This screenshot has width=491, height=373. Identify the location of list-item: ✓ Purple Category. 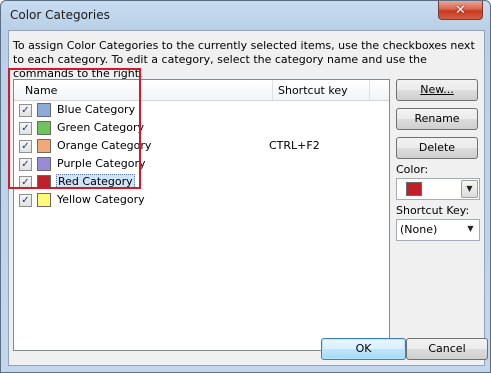
(201, 164).